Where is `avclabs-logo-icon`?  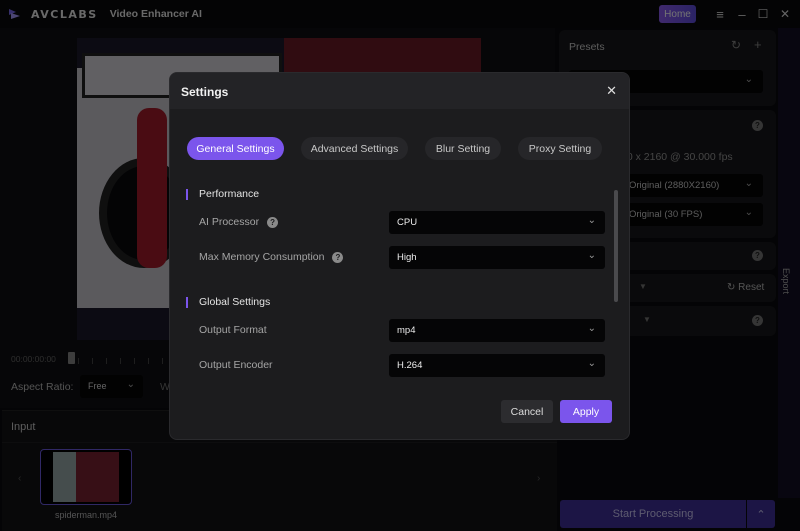 avclabs-logo-icon is located at coordinates (14, 14).